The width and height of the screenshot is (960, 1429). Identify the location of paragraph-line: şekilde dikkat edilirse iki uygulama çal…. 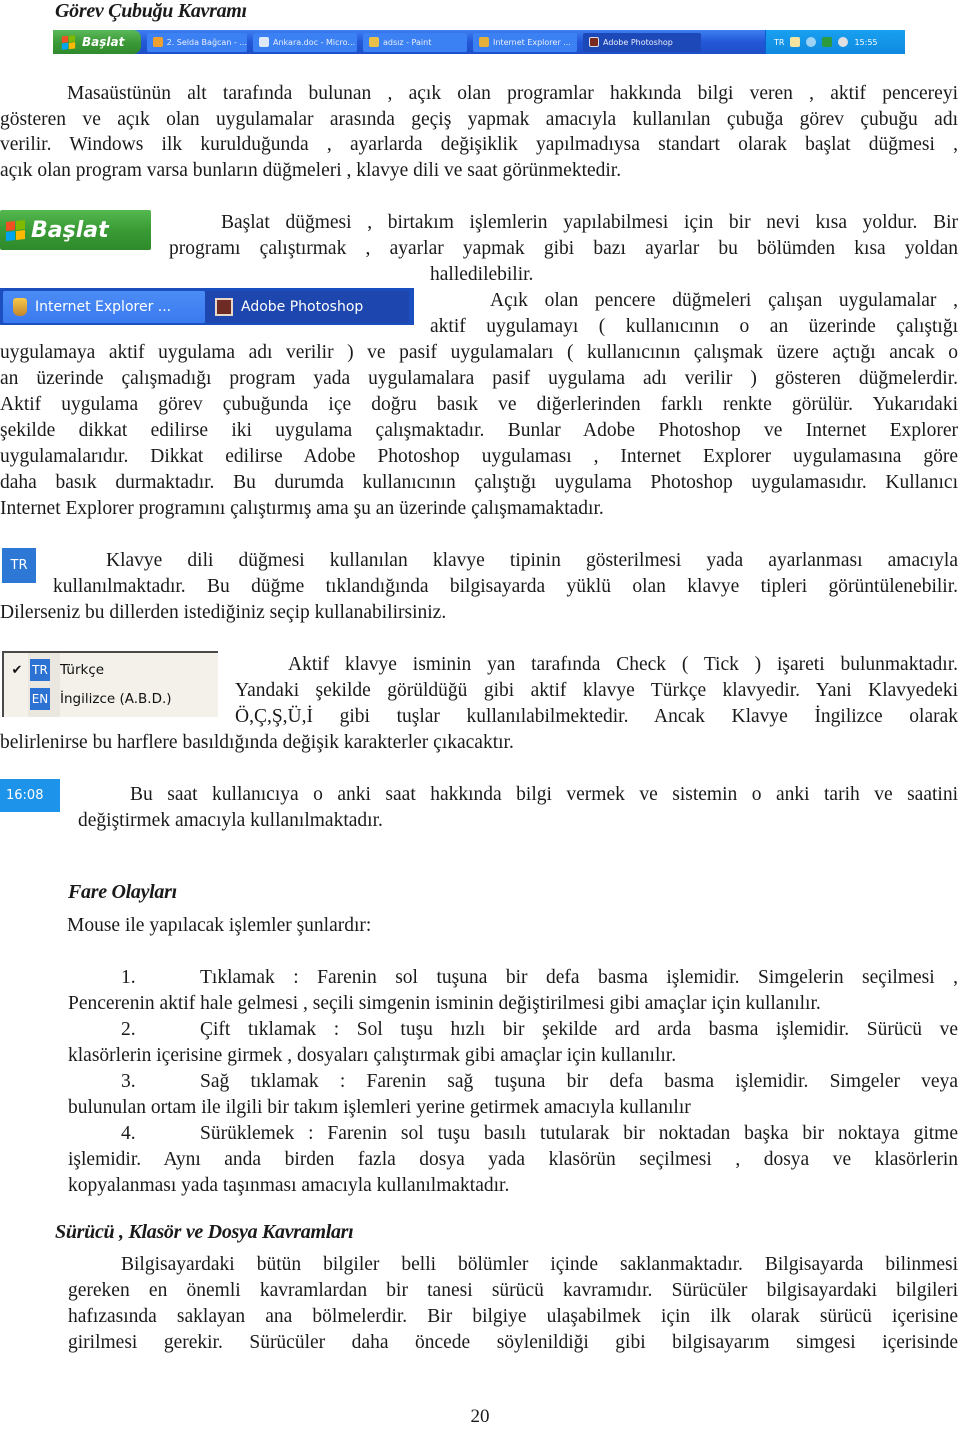
(479, 431).